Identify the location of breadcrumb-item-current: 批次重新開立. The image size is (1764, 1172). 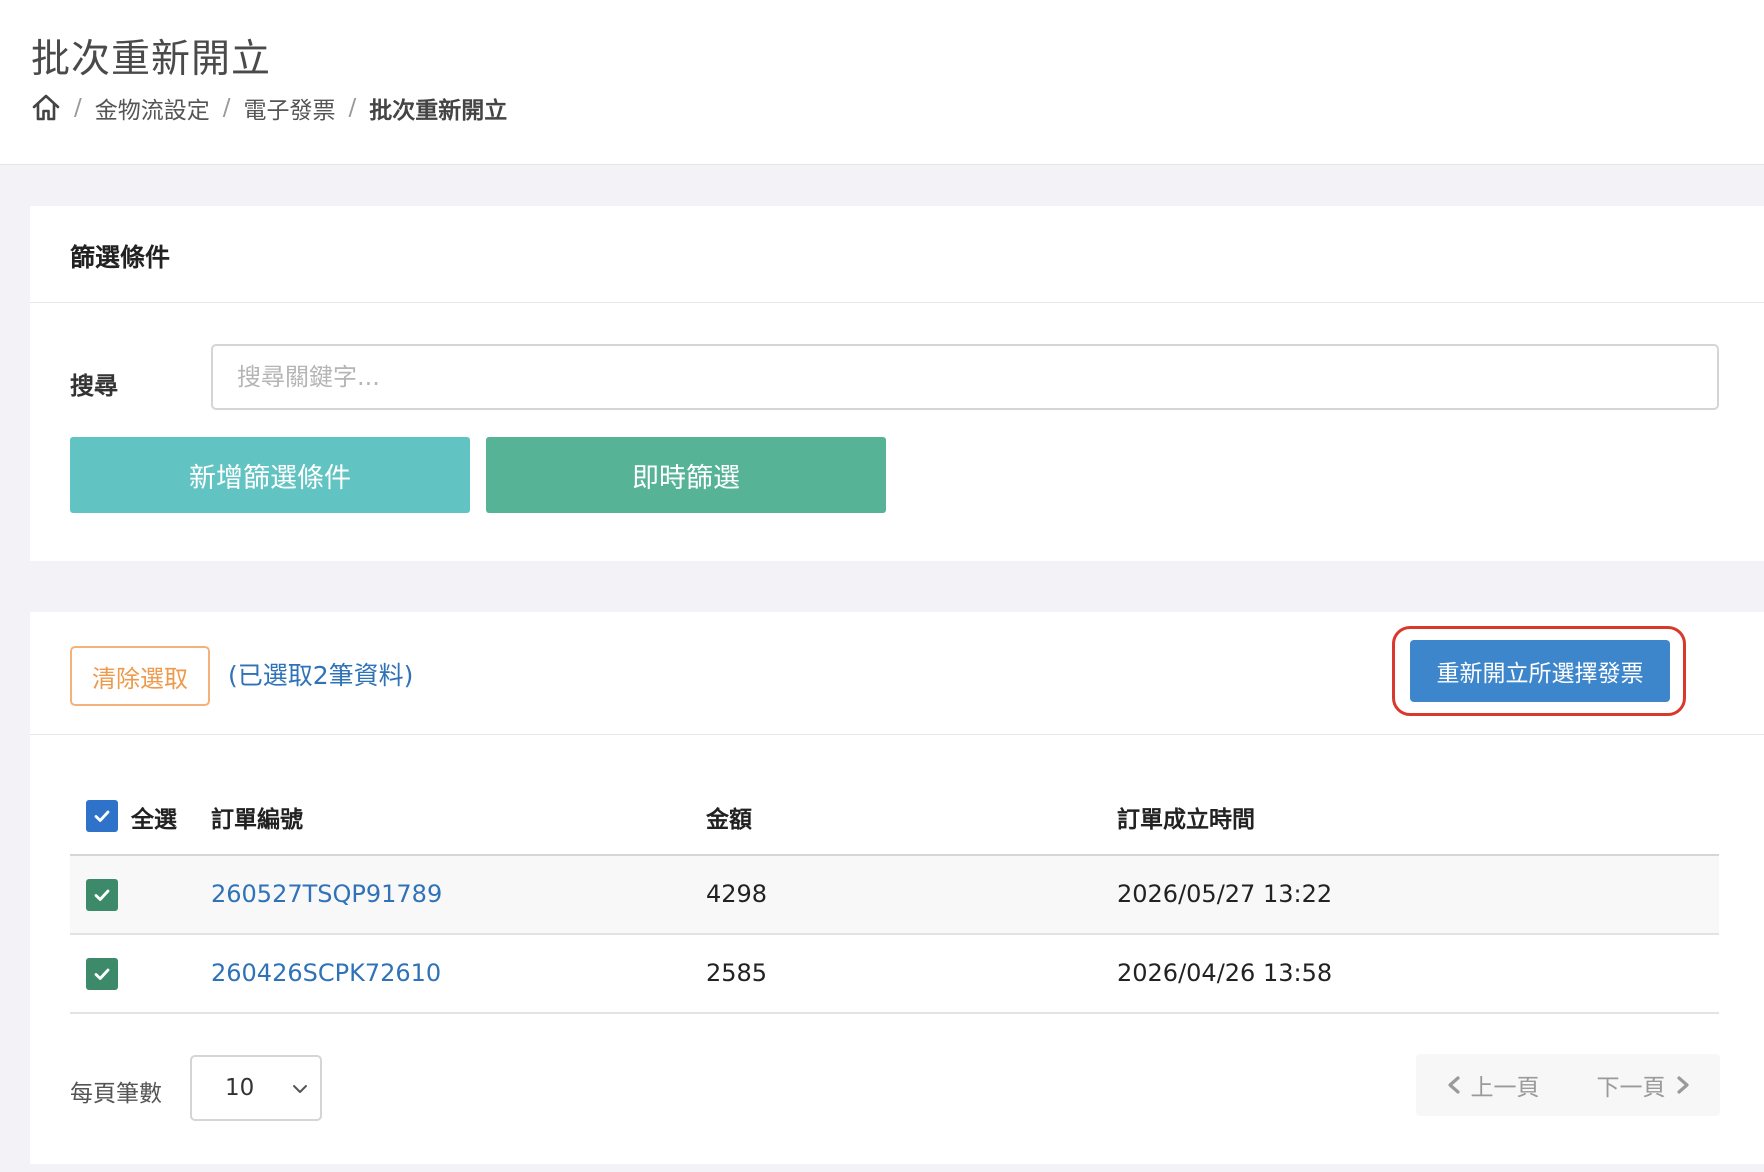
(438, 111).